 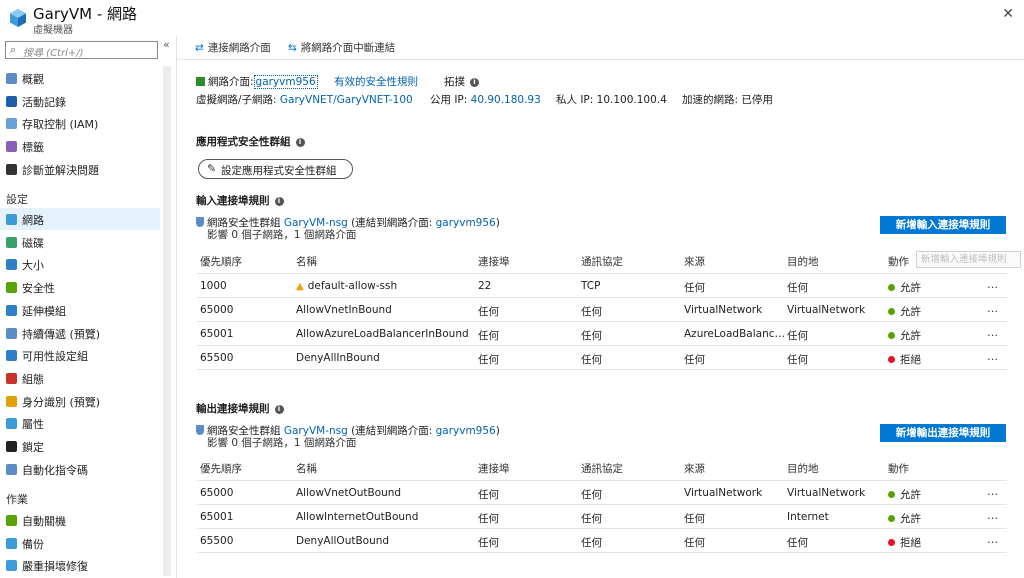 I want to click on sidebar-item-label: 嚴重損壞修復, so click(x=55, y=566).